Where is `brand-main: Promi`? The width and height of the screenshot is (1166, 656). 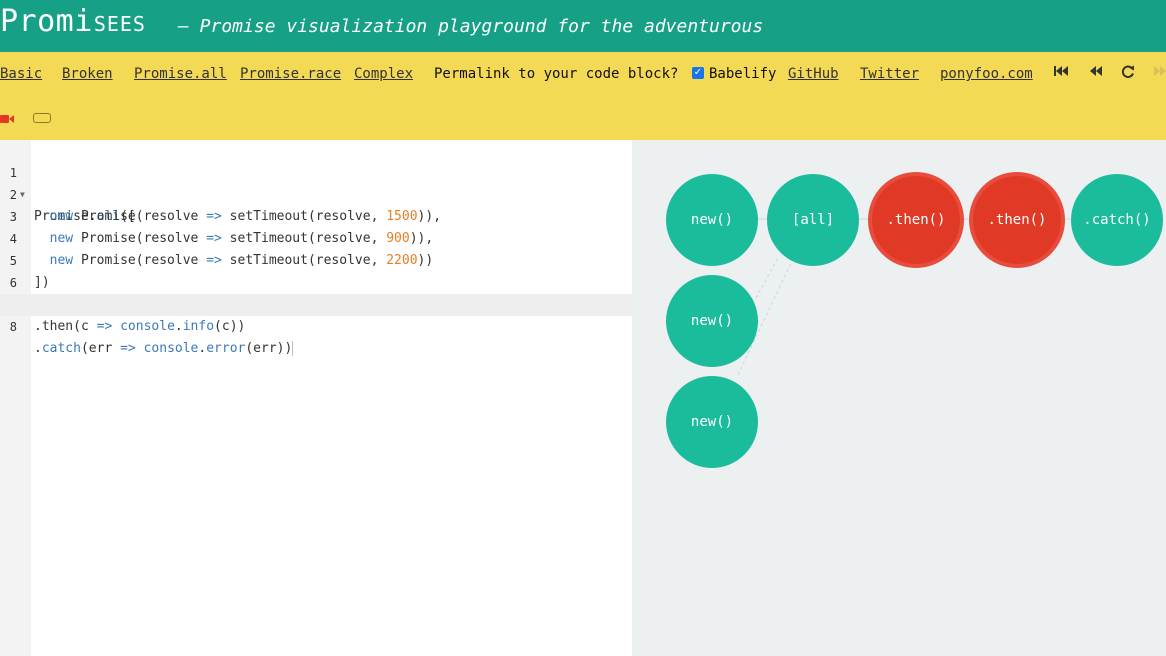 brand-main: Promi is located at coordinates (46, 21).